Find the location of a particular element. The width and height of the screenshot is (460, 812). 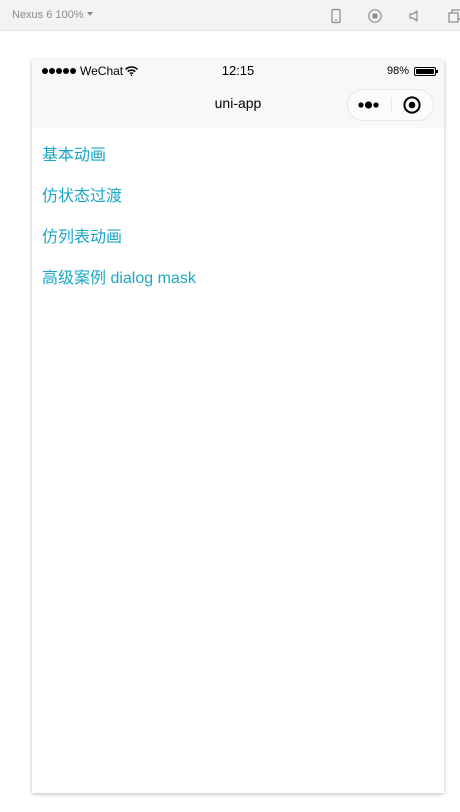

battery-fill is located at coordinates (425, 71).